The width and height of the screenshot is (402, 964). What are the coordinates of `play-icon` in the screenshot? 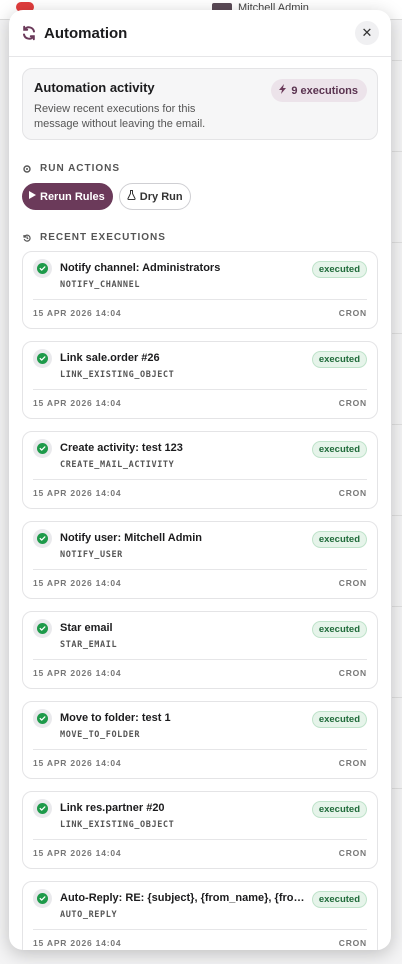 It's located at (32, 196).